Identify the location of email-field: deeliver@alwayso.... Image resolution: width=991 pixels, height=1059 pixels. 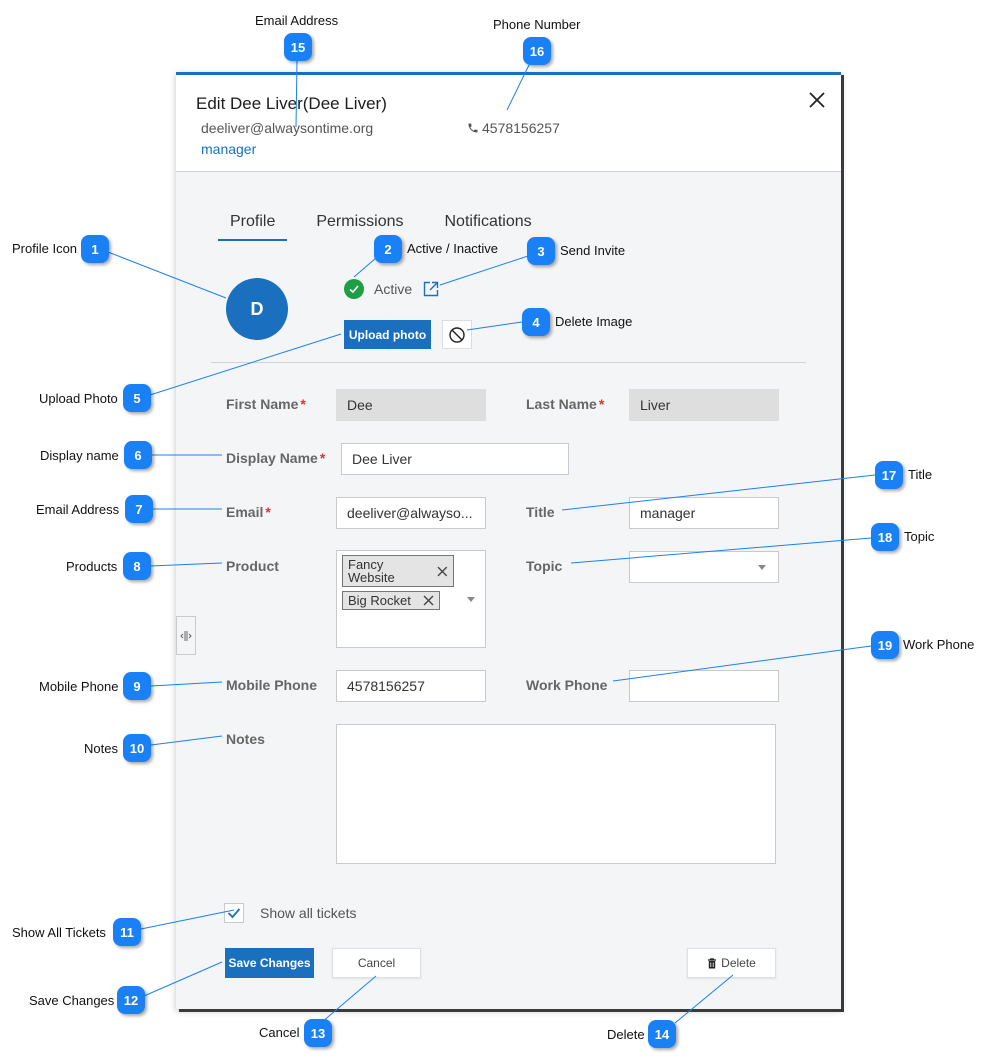
(411, 513).